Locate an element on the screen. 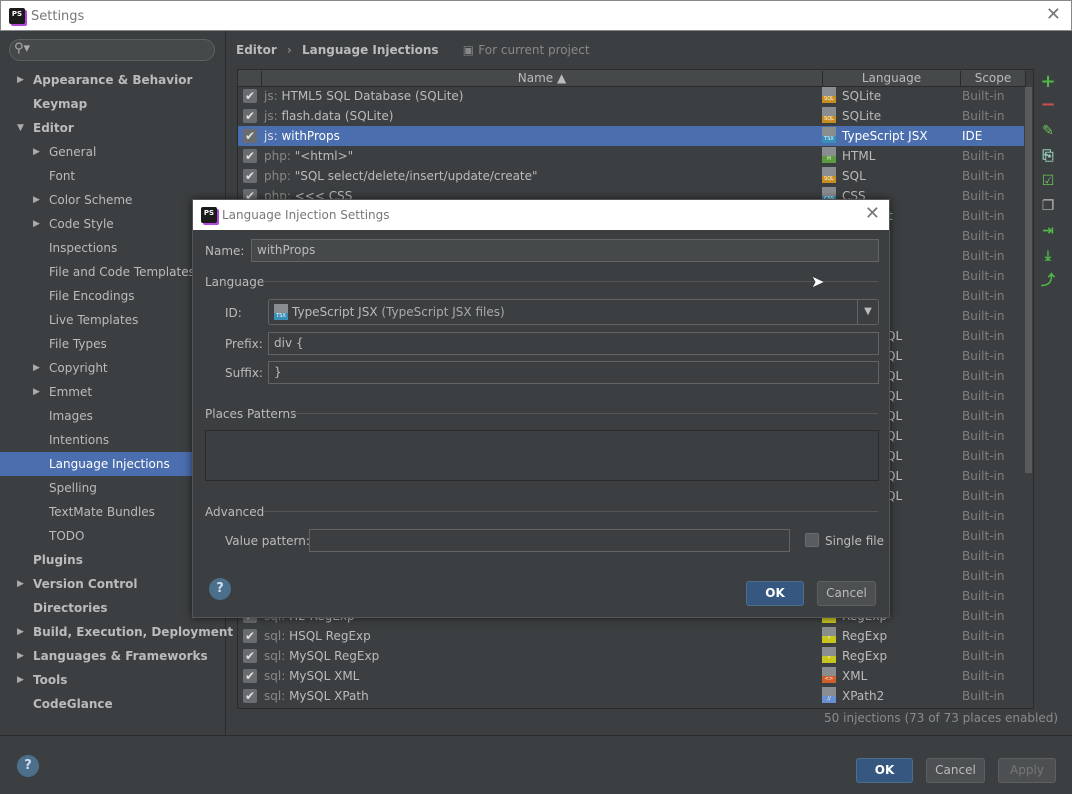  value-pattern-label: Value pattern: is located at coordinates (267, 541).